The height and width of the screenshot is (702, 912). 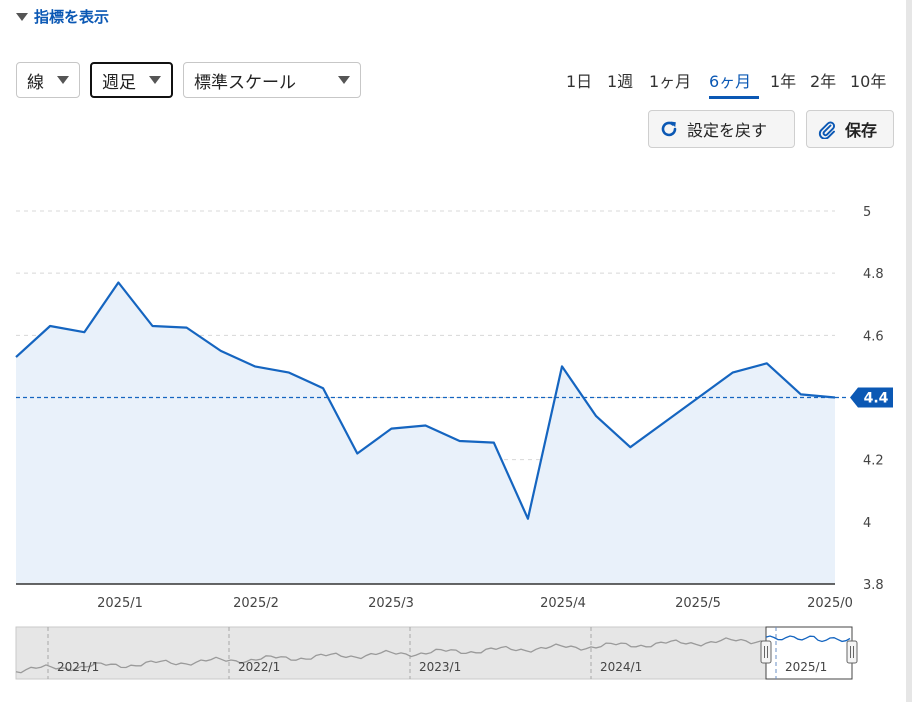 What do you see at coordinates (852, 652) in the screenshot?
I see `navigator-right-handle` at bounding box center [852, 652].